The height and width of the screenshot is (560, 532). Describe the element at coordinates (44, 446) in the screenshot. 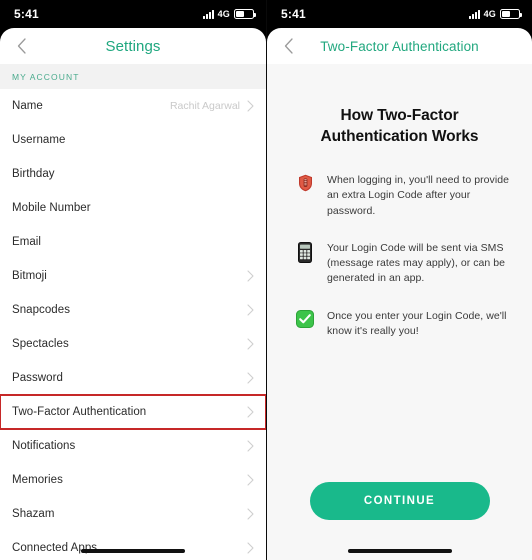

I see `row-label: Notifications` at that location.